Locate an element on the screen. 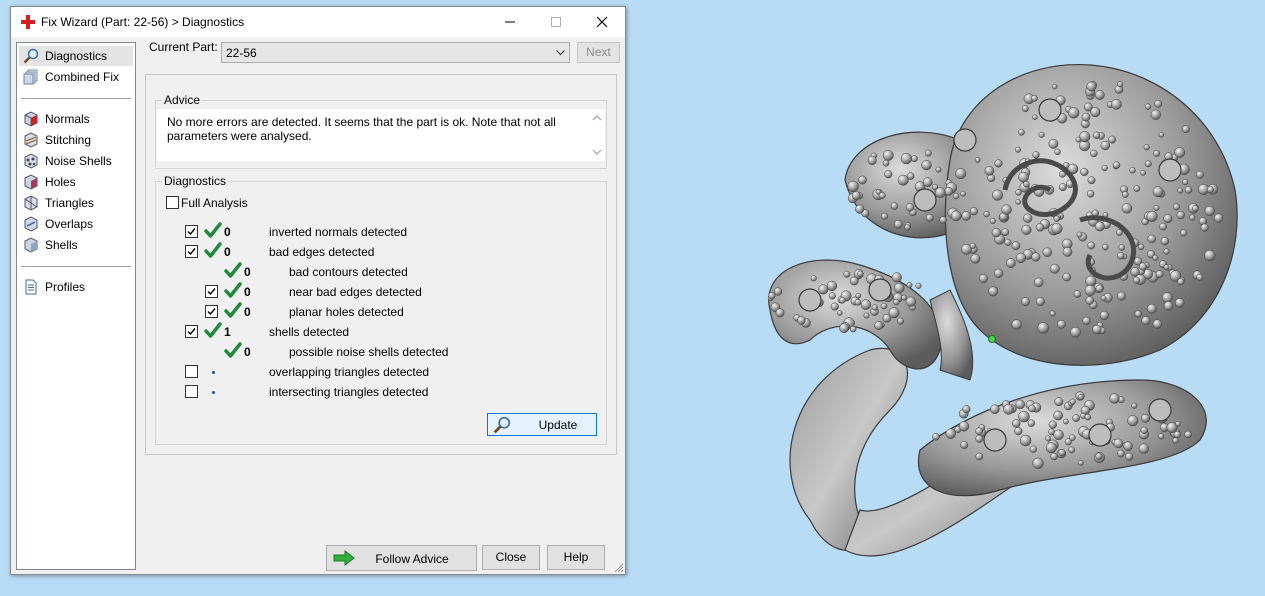 The height and width of the screenshot is (596, 1265). next-button: Next is located at coordinates (598, 52).